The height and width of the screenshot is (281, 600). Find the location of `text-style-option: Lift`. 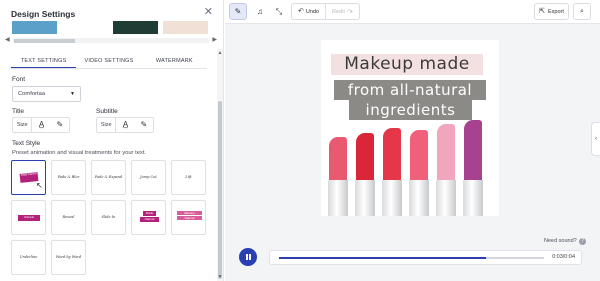

text-style-option: Lift is located at coordinates (188, 177).